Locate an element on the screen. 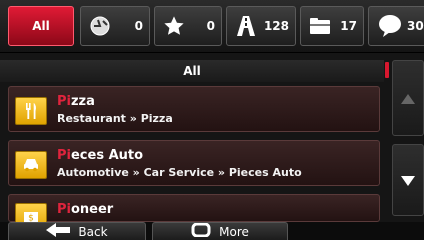  scroll-up-button is located at coordinates (408, 98).